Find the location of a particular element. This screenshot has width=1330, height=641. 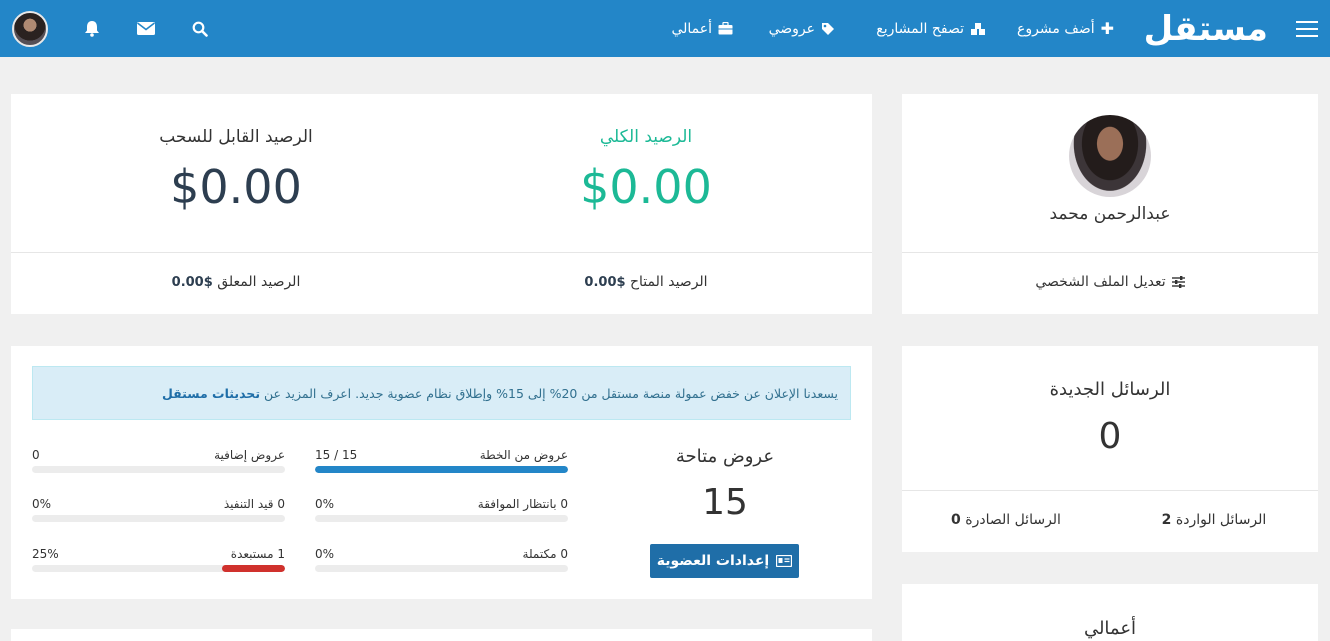

withdrawable-balance-label: الرصيد القابل للسحب is located at coordinates (236, 137).